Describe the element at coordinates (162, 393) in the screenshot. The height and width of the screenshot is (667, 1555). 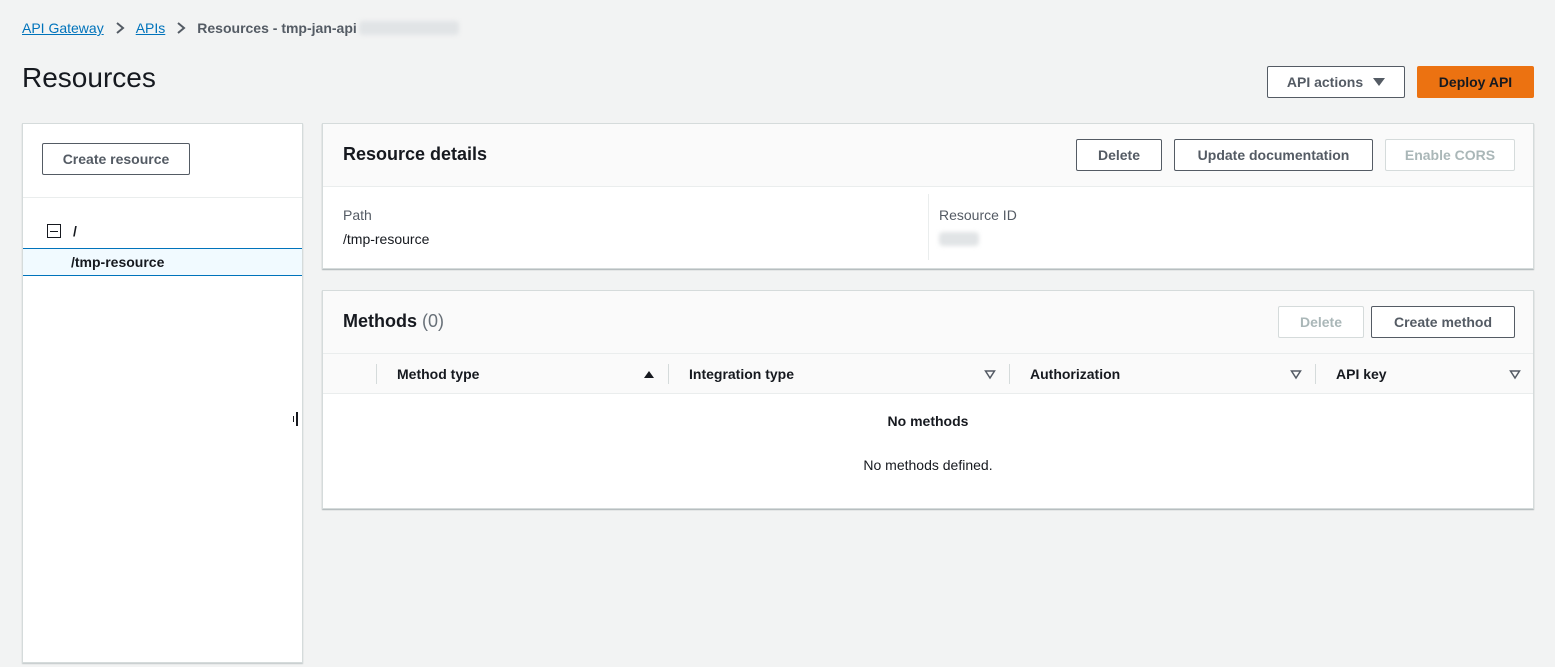
I see `resource-tree-panel: Create resource / /tmp-resource` at that location.